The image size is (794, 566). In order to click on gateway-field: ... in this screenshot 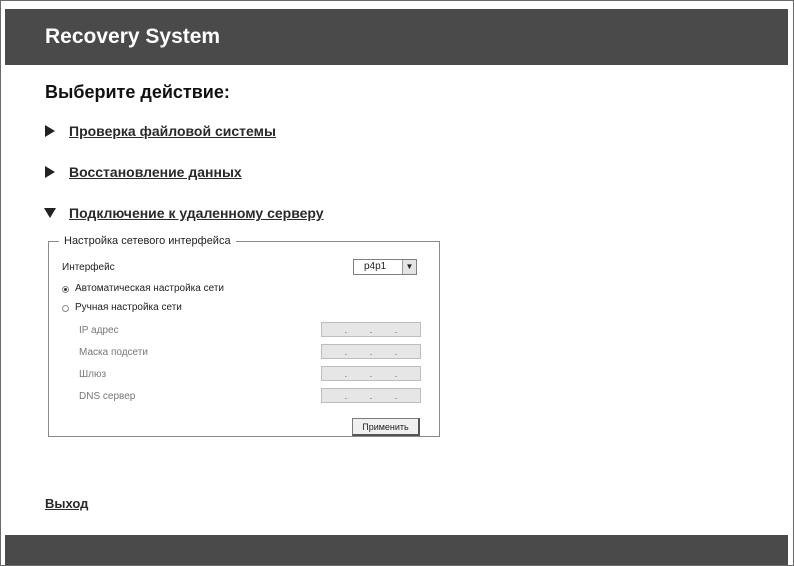, I will do `click(371, 373)`.